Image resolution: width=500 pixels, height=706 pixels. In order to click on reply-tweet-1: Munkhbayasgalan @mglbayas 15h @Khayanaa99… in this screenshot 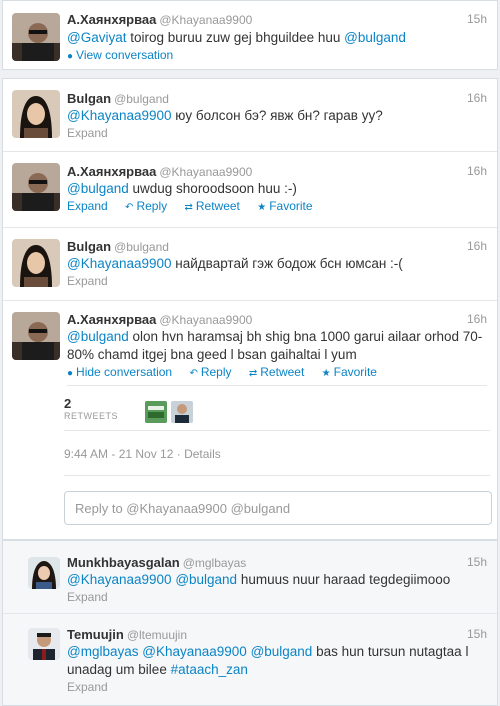, I will do `click(250, 577)`.